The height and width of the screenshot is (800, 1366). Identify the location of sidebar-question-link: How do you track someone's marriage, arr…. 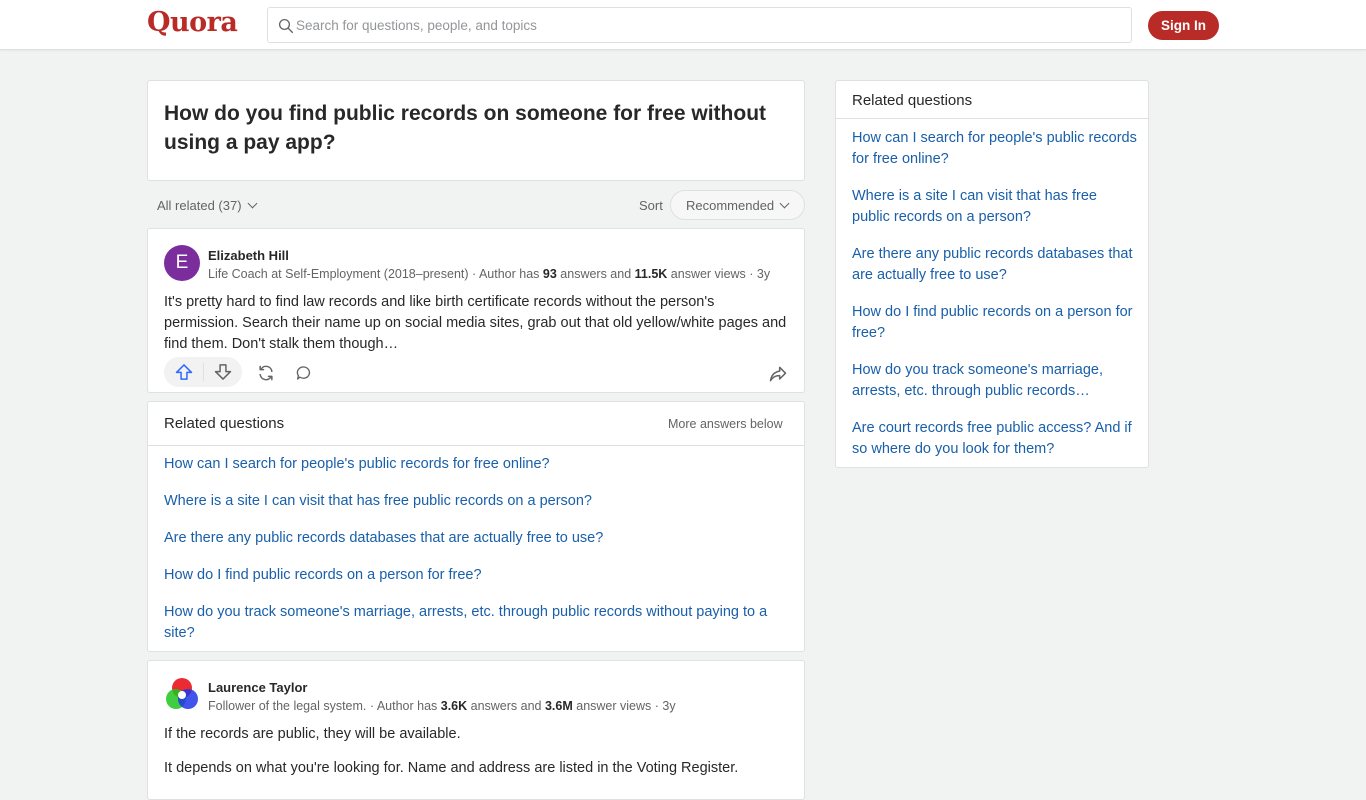
(994, 381).